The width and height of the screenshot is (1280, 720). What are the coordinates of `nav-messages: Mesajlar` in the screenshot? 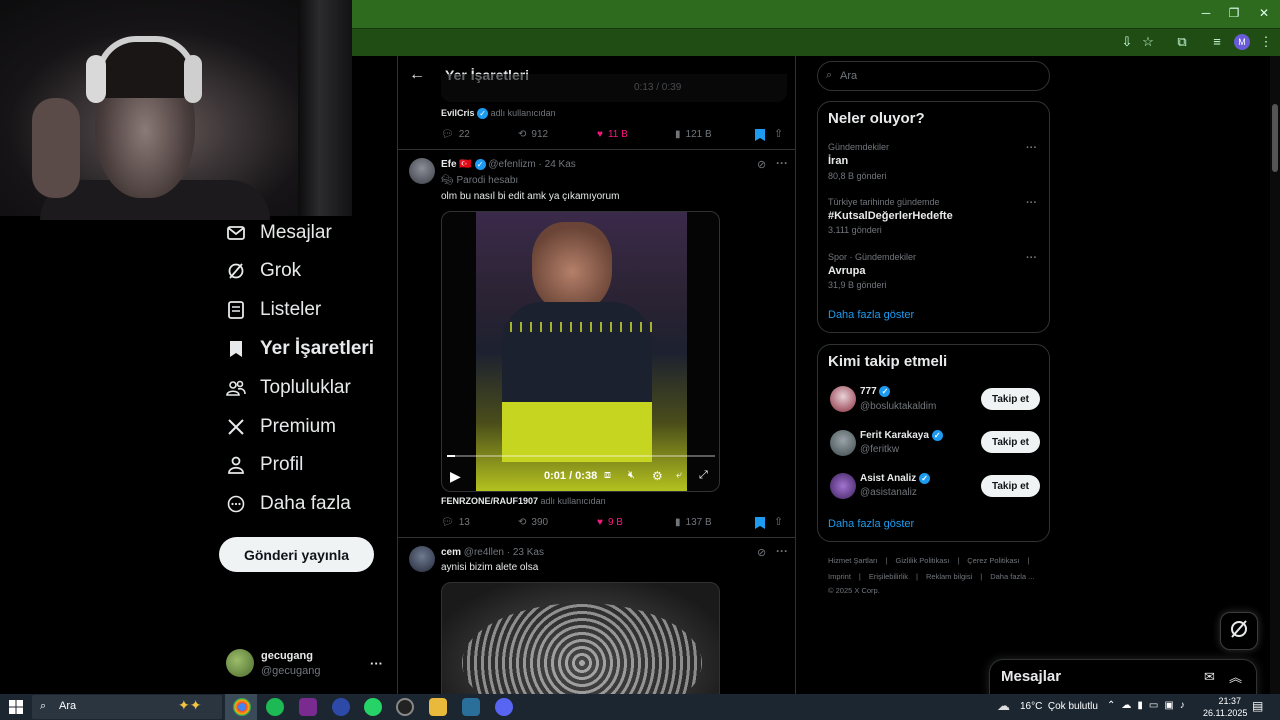 It's located at (279, 233).